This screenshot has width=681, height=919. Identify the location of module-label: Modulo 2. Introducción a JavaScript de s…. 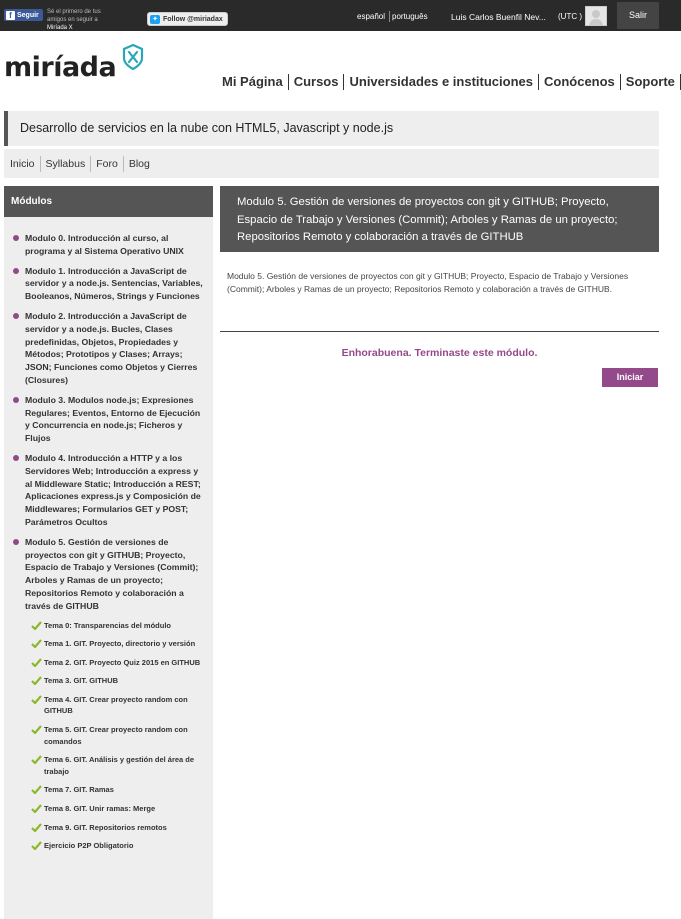
(111, 347).